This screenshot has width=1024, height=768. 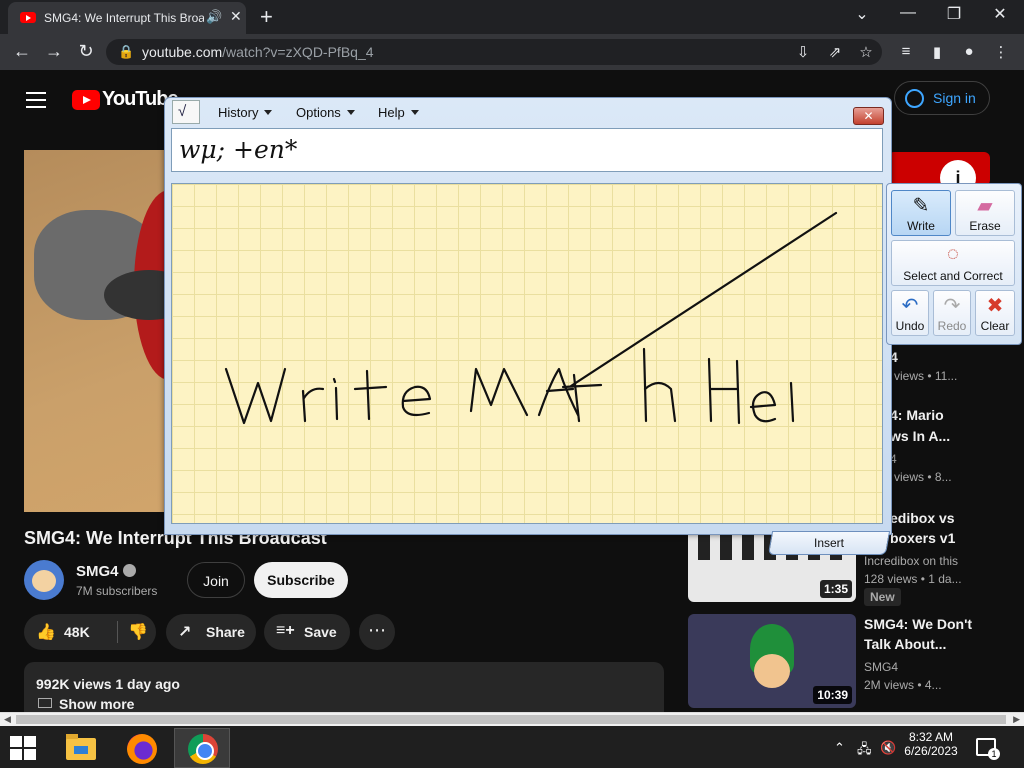 What do you see at coordinates (22, 51) in the screenshot?
I see `back-button: ←` at bounding box center [22, 51].